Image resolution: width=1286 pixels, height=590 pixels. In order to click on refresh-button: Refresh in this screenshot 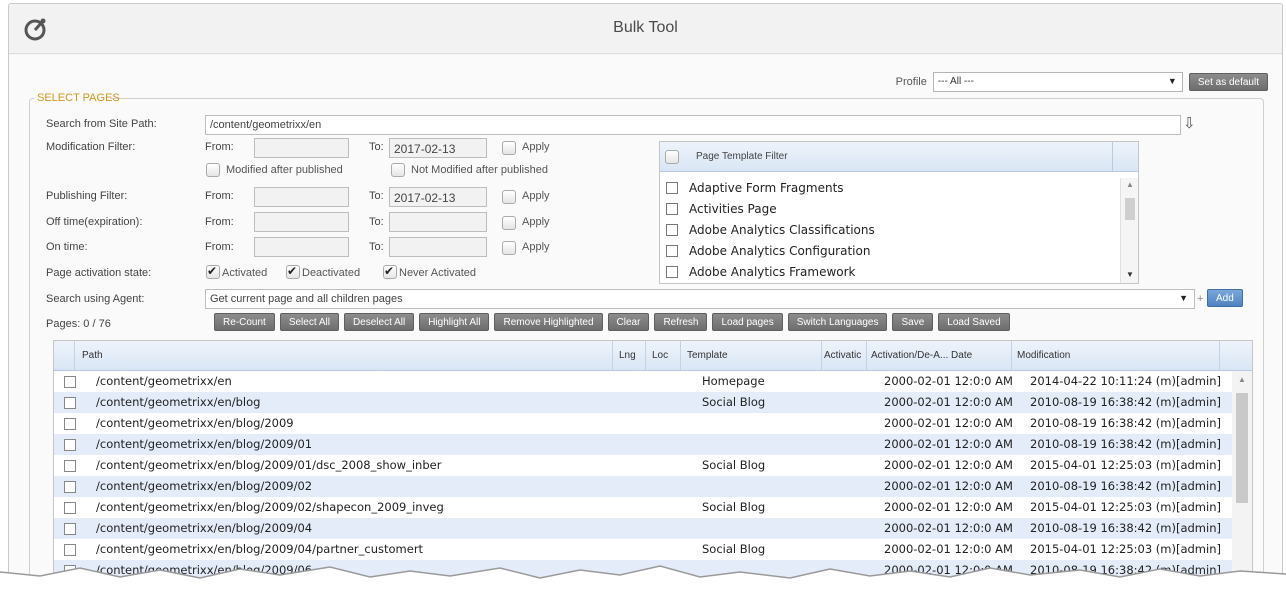, I will do `click(681, 322)`.